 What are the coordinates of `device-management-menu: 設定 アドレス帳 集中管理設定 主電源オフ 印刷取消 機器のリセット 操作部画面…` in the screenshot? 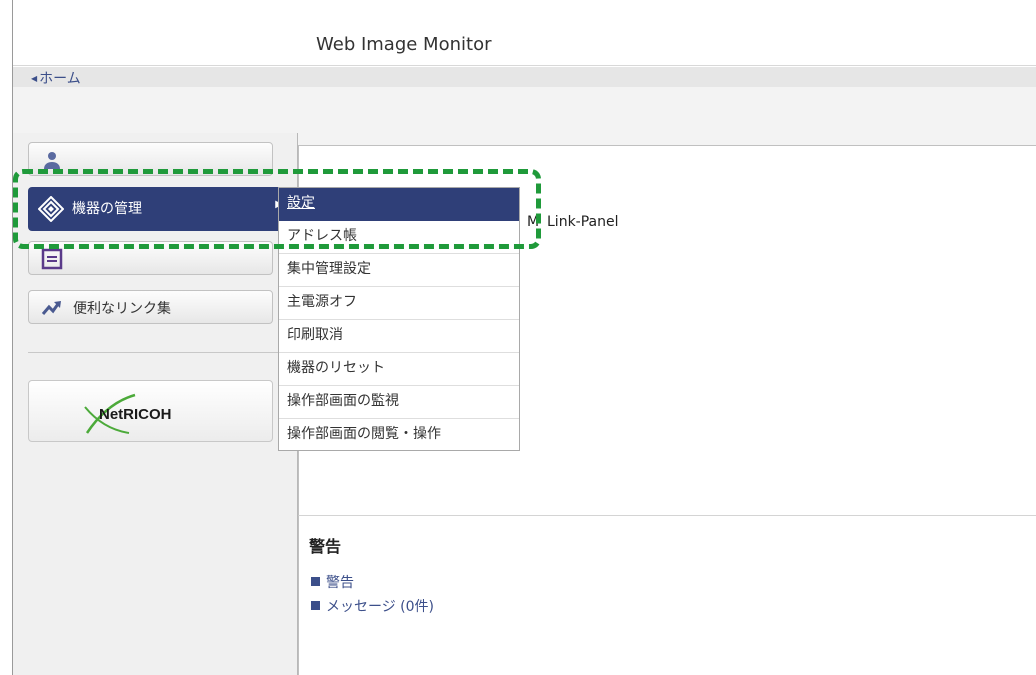 It's located at (399, 319).